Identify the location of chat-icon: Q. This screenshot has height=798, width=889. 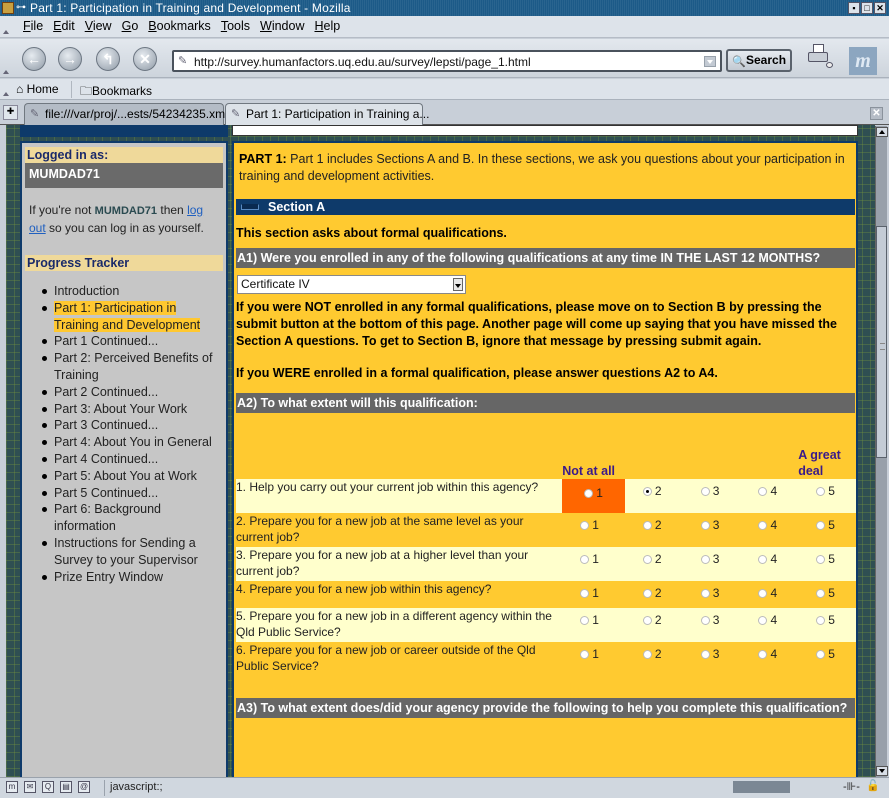
(48, 787).